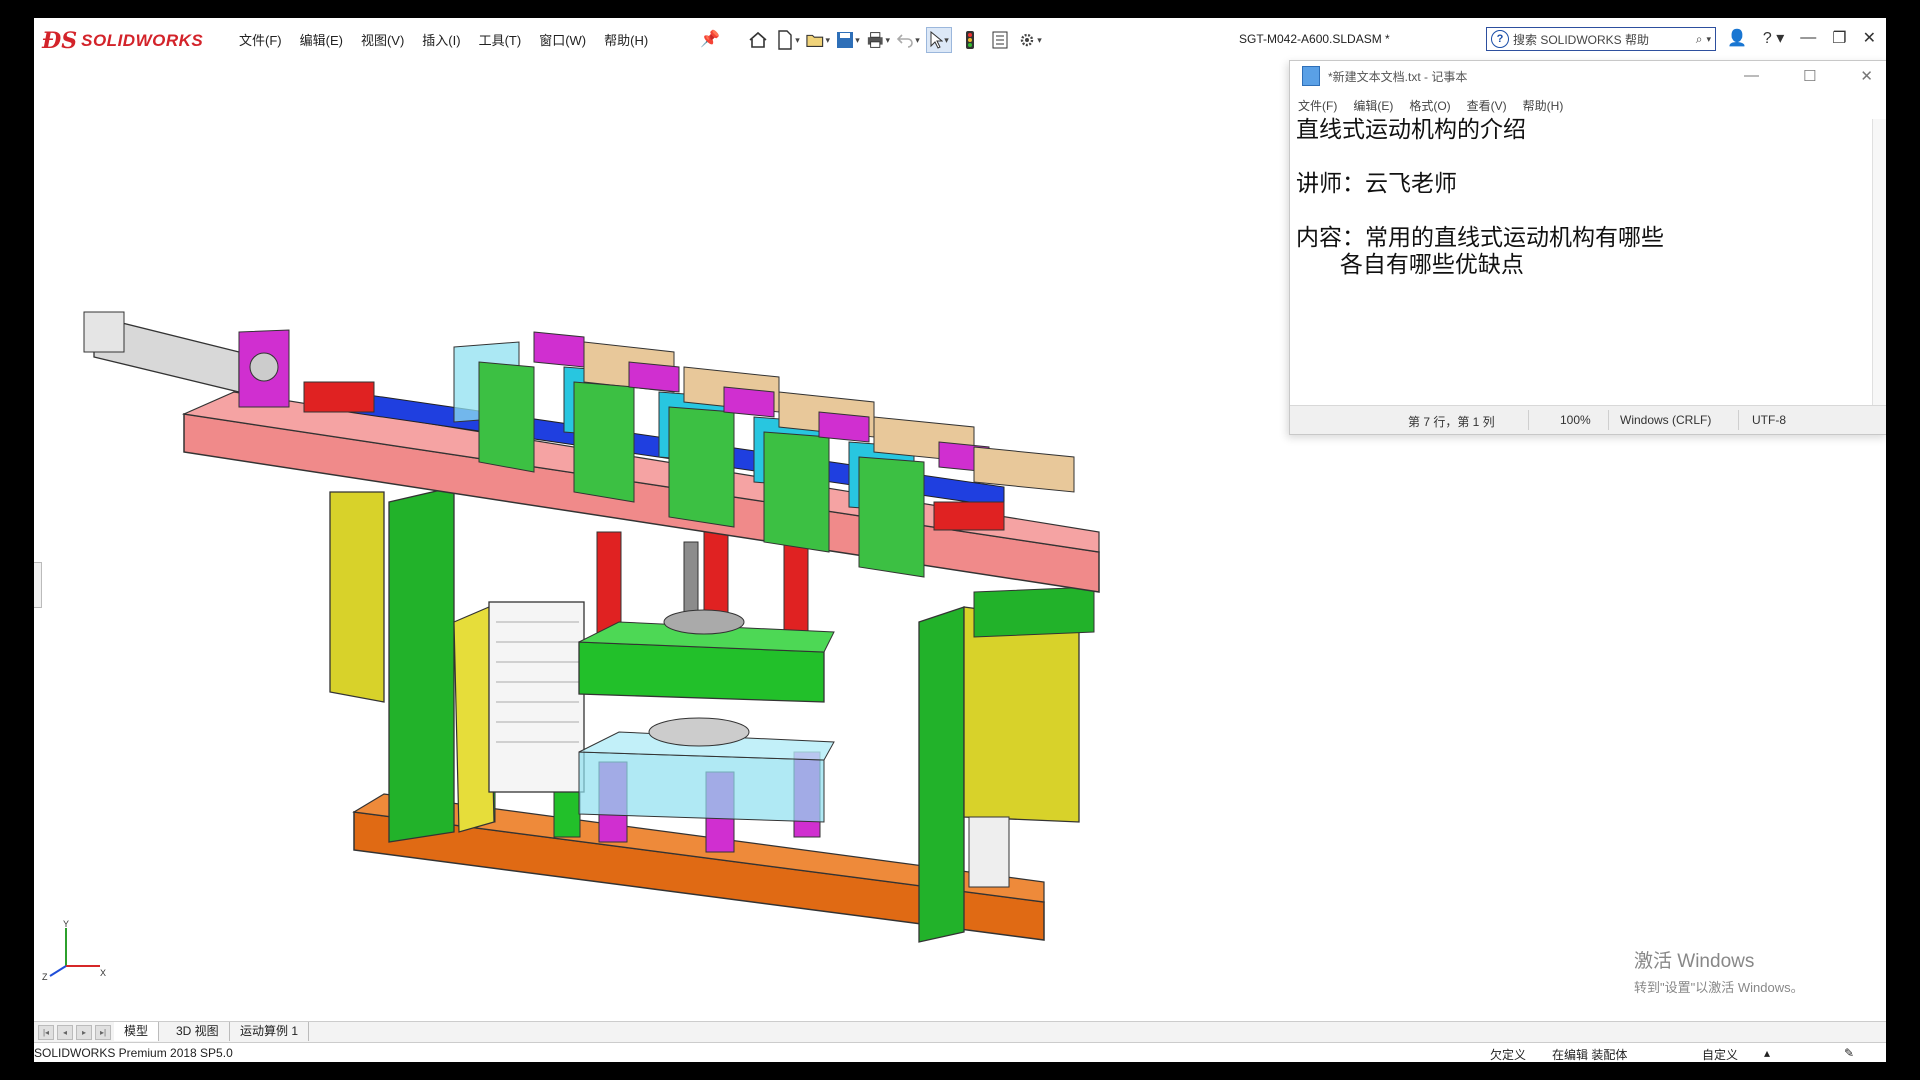 This screenshot has height=1080, width=1920. I want to click on notepad-menu-view: 查看(V), so click(1487, 105).